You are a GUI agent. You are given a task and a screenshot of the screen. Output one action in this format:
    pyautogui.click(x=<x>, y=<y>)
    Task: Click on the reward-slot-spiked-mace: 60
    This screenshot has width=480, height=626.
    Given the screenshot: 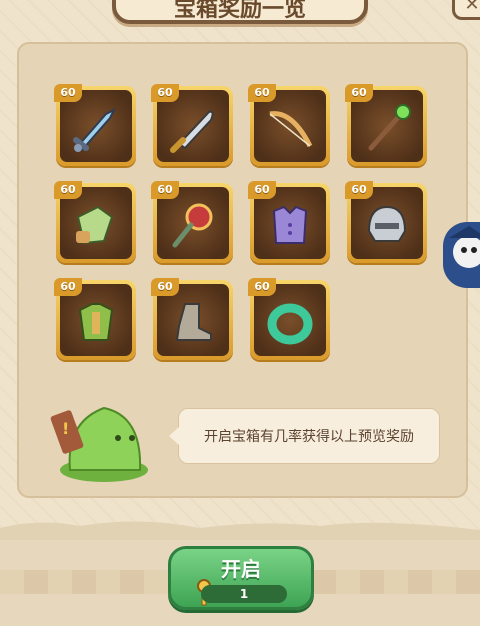 What is the action you would take?
    pyautogui.click(x=192, y=222)
    